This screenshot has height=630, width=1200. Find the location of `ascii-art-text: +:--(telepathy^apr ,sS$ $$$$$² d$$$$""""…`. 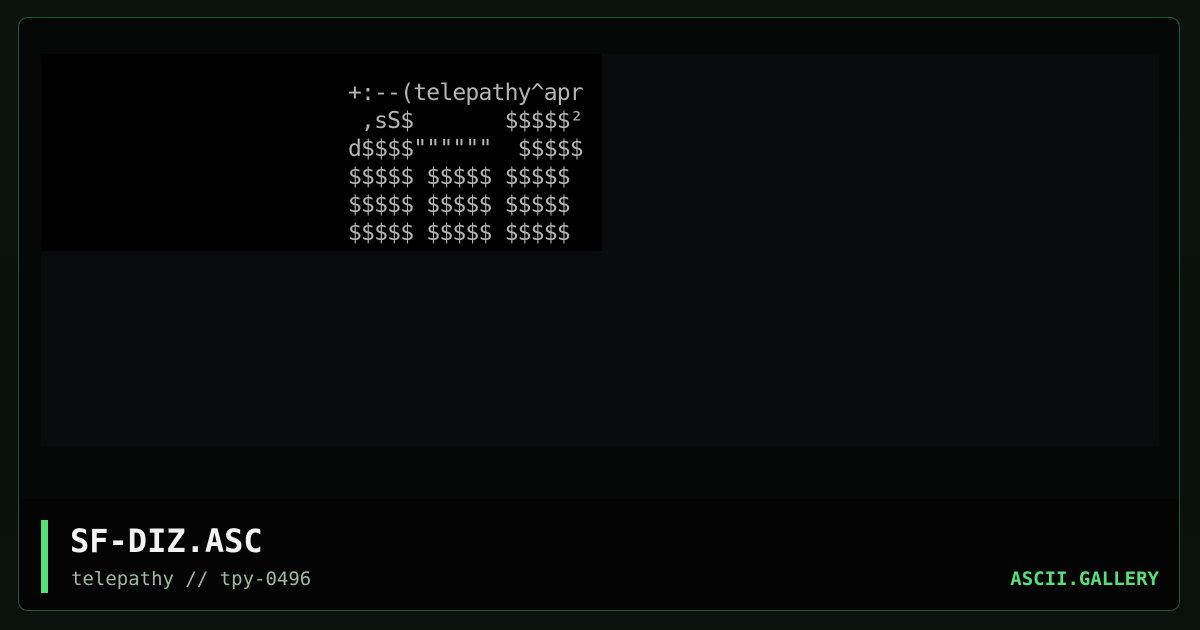

ascii-art-text: +:--(telepathy^apr ,sS$ $$$$$² d$$$$""""… is located at coordinates (466, 163).